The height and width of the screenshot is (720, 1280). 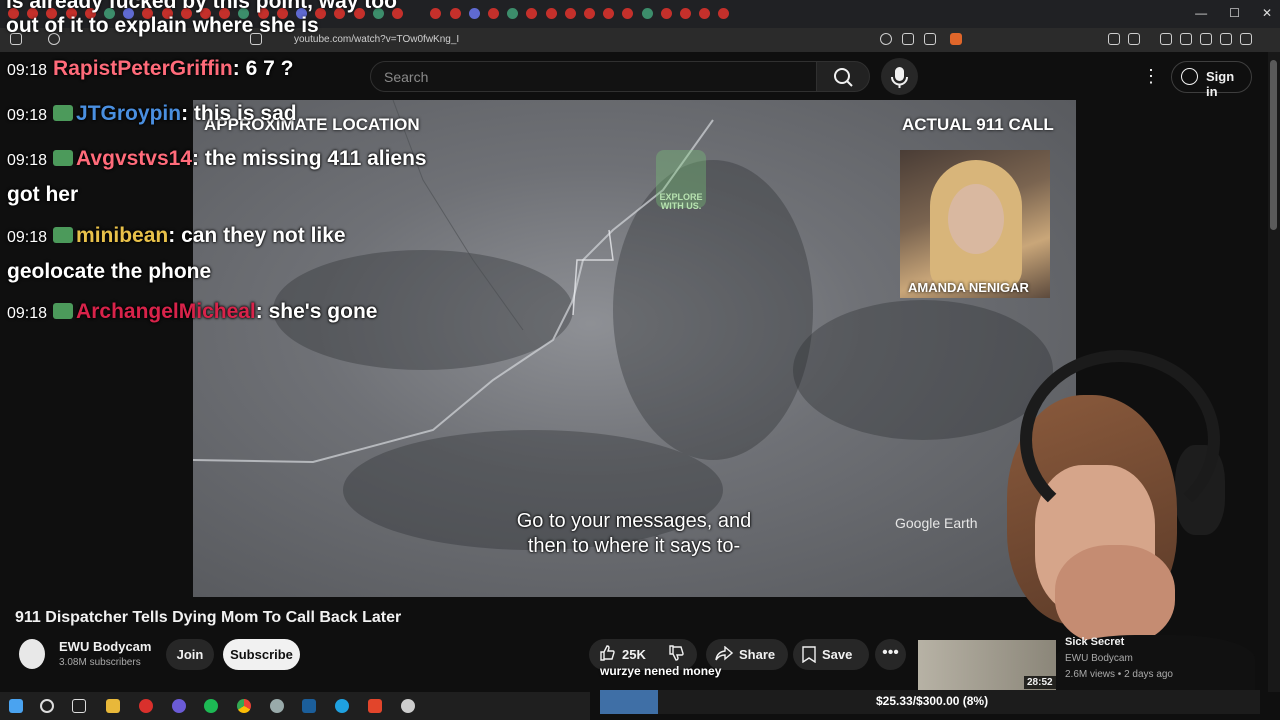 What do you see at coordinates (146, 706) in the screenshot?
I see `obs-icon` at bounding box center [146, 706].